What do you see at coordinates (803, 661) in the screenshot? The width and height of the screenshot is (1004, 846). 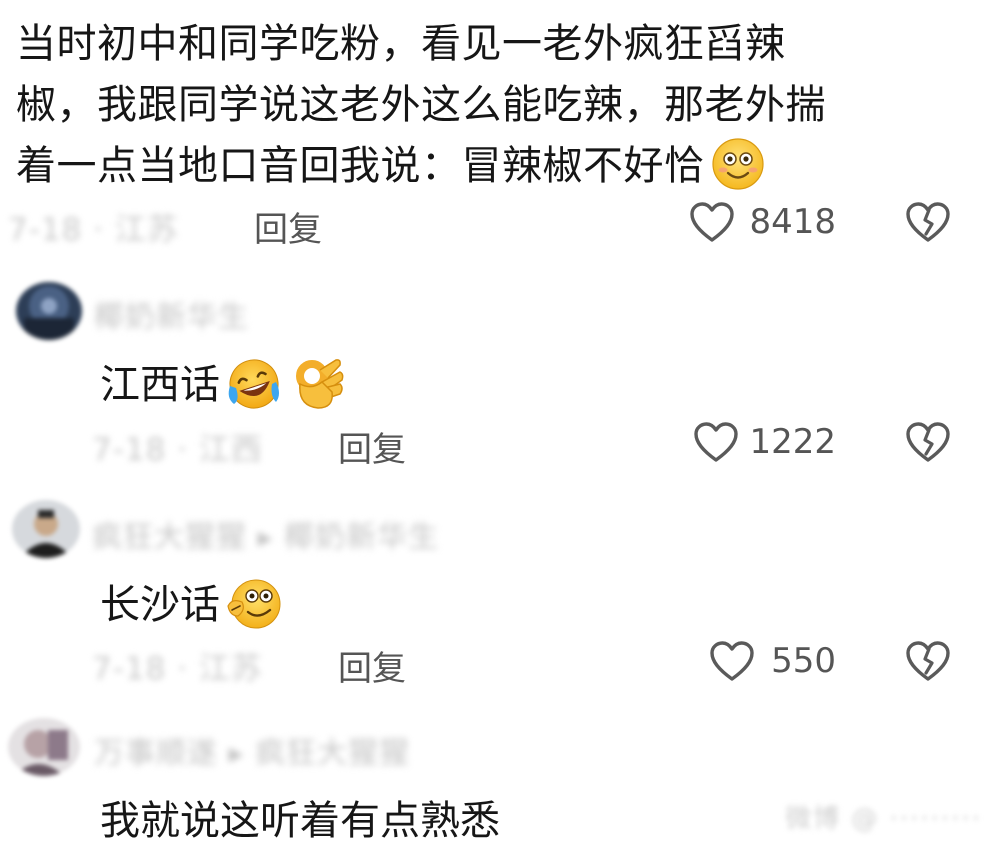 I see `like-count: 550` at bounding box center [803, 661].